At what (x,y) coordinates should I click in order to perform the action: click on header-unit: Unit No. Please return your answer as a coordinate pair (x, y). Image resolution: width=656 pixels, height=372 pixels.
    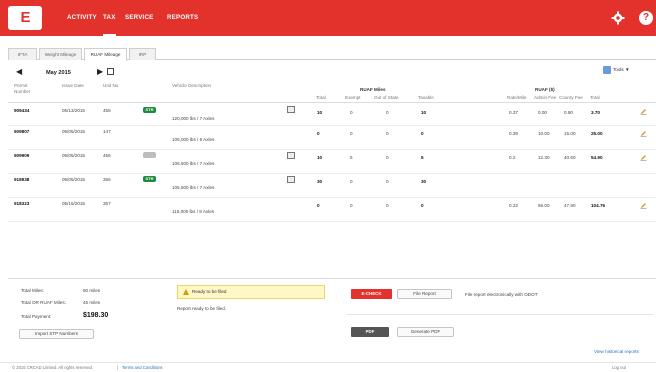
    Looking at the image, I should click on (111, 85).